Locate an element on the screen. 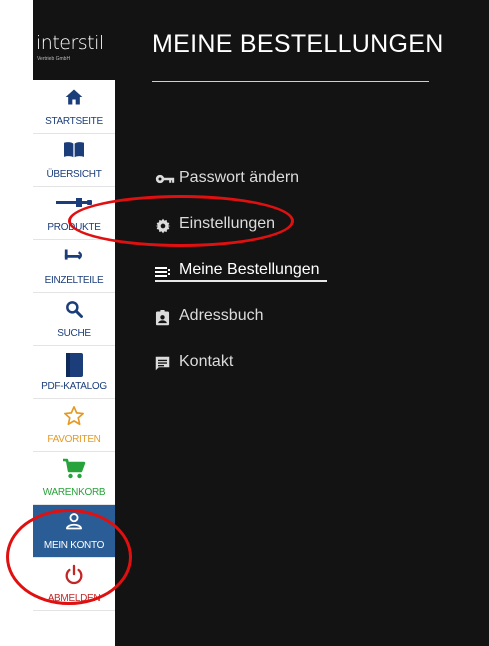 Image resolution: width=489 pixels, height=646 pixels. sidebar-item-label: WARENKORB is located at coordinates (74, 492).